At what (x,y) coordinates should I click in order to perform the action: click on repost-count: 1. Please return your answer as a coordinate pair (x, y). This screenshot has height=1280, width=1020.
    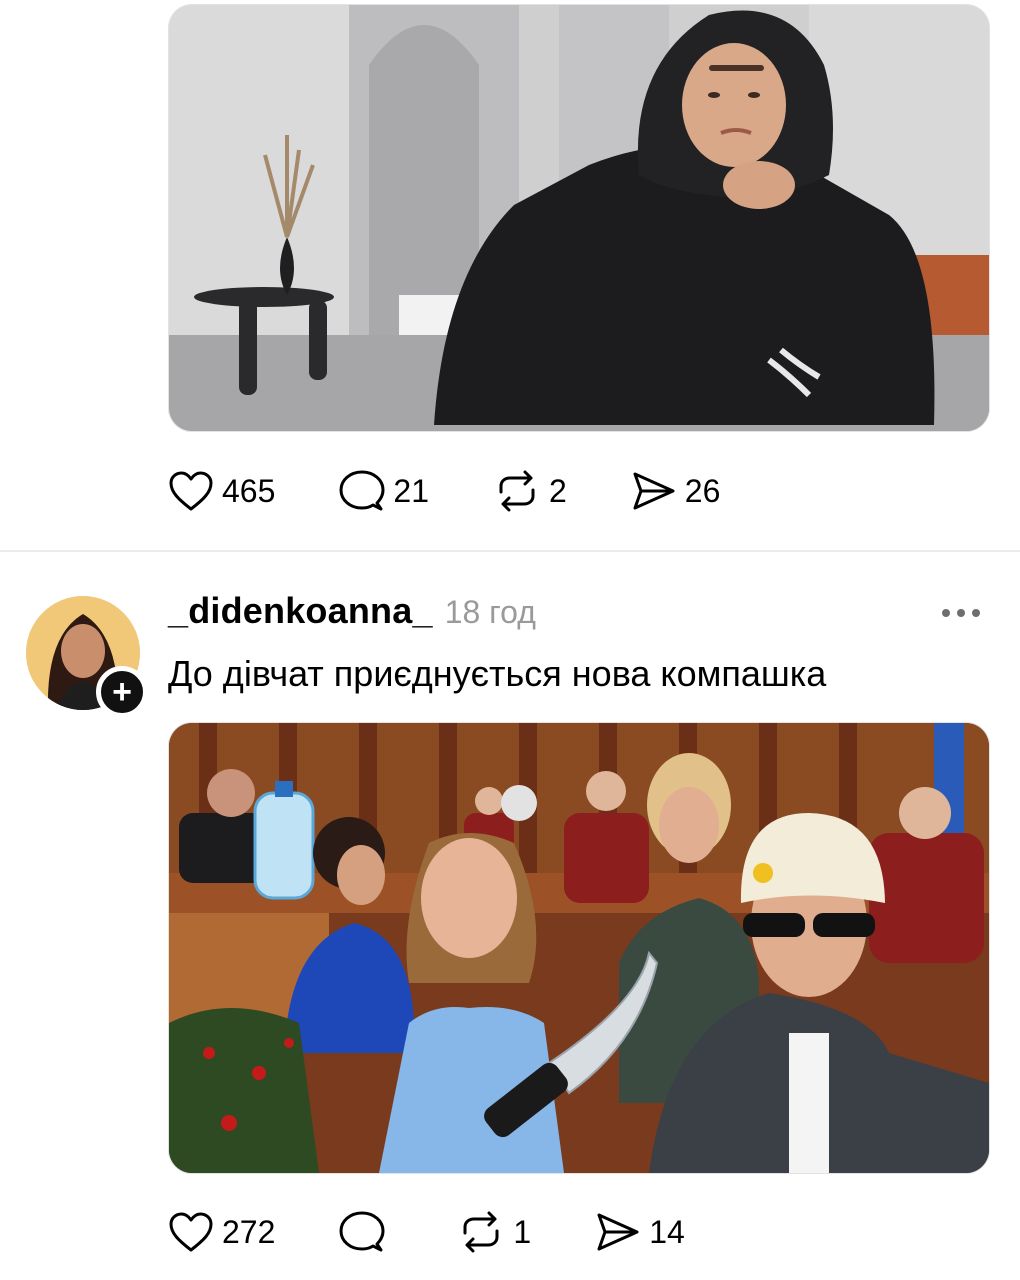
    Looking at the image, I should click on (522, 1232).